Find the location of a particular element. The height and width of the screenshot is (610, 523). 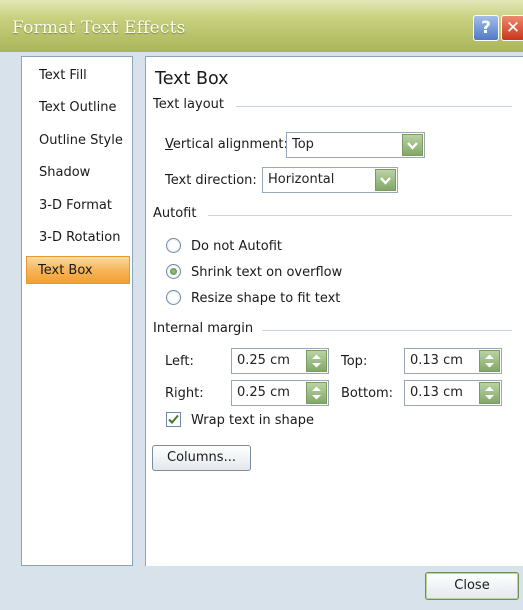

resize-shape-label: Resize shape to fit text is located at coordinates (266, 298).